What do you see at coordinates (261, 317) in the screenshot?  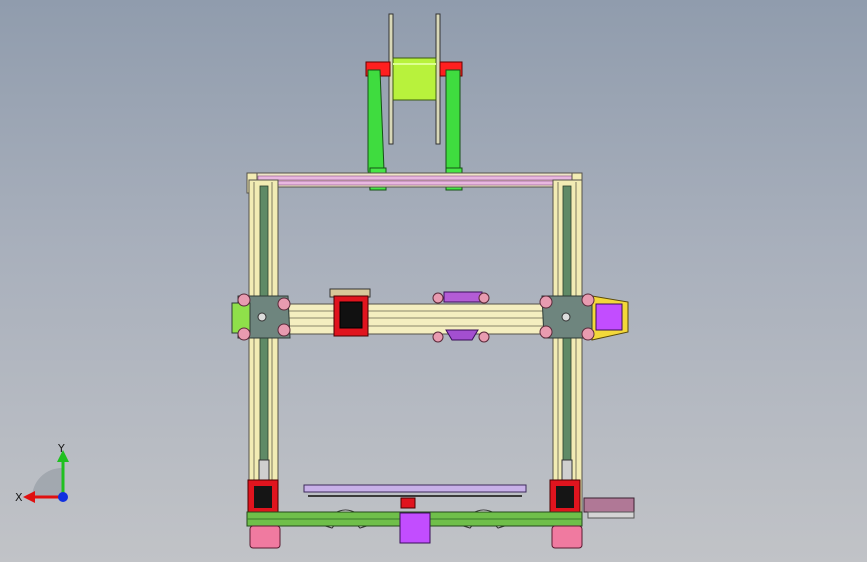 I see `left-z-carriage` at bounding box center [261, 317].